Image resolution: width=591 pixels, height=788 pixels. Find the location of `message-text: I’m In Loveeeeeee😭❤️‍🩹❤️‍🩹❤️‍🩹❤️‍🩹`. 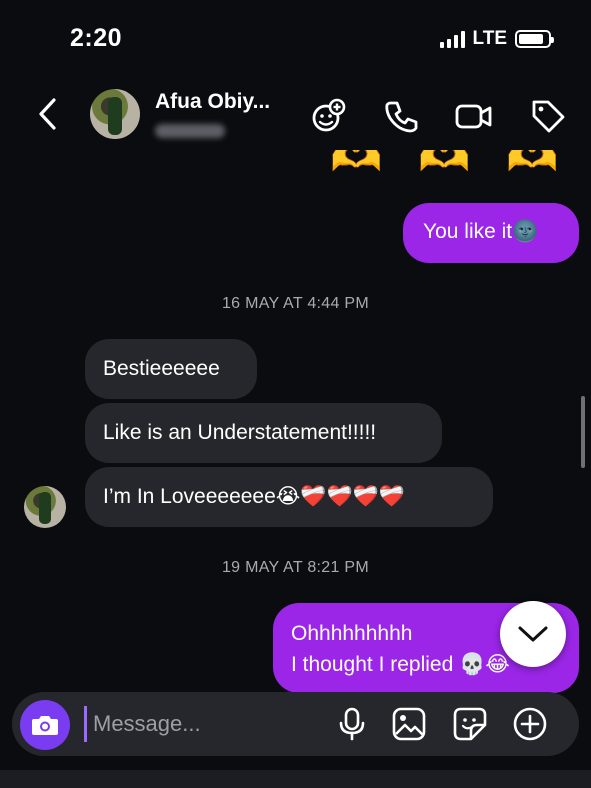

message-text: I’m In Loveeeeeee😭❤️‍🩹❤️‍🩹❤️‍🩹❤️‍🩹 is located at coordinates (254, 496).